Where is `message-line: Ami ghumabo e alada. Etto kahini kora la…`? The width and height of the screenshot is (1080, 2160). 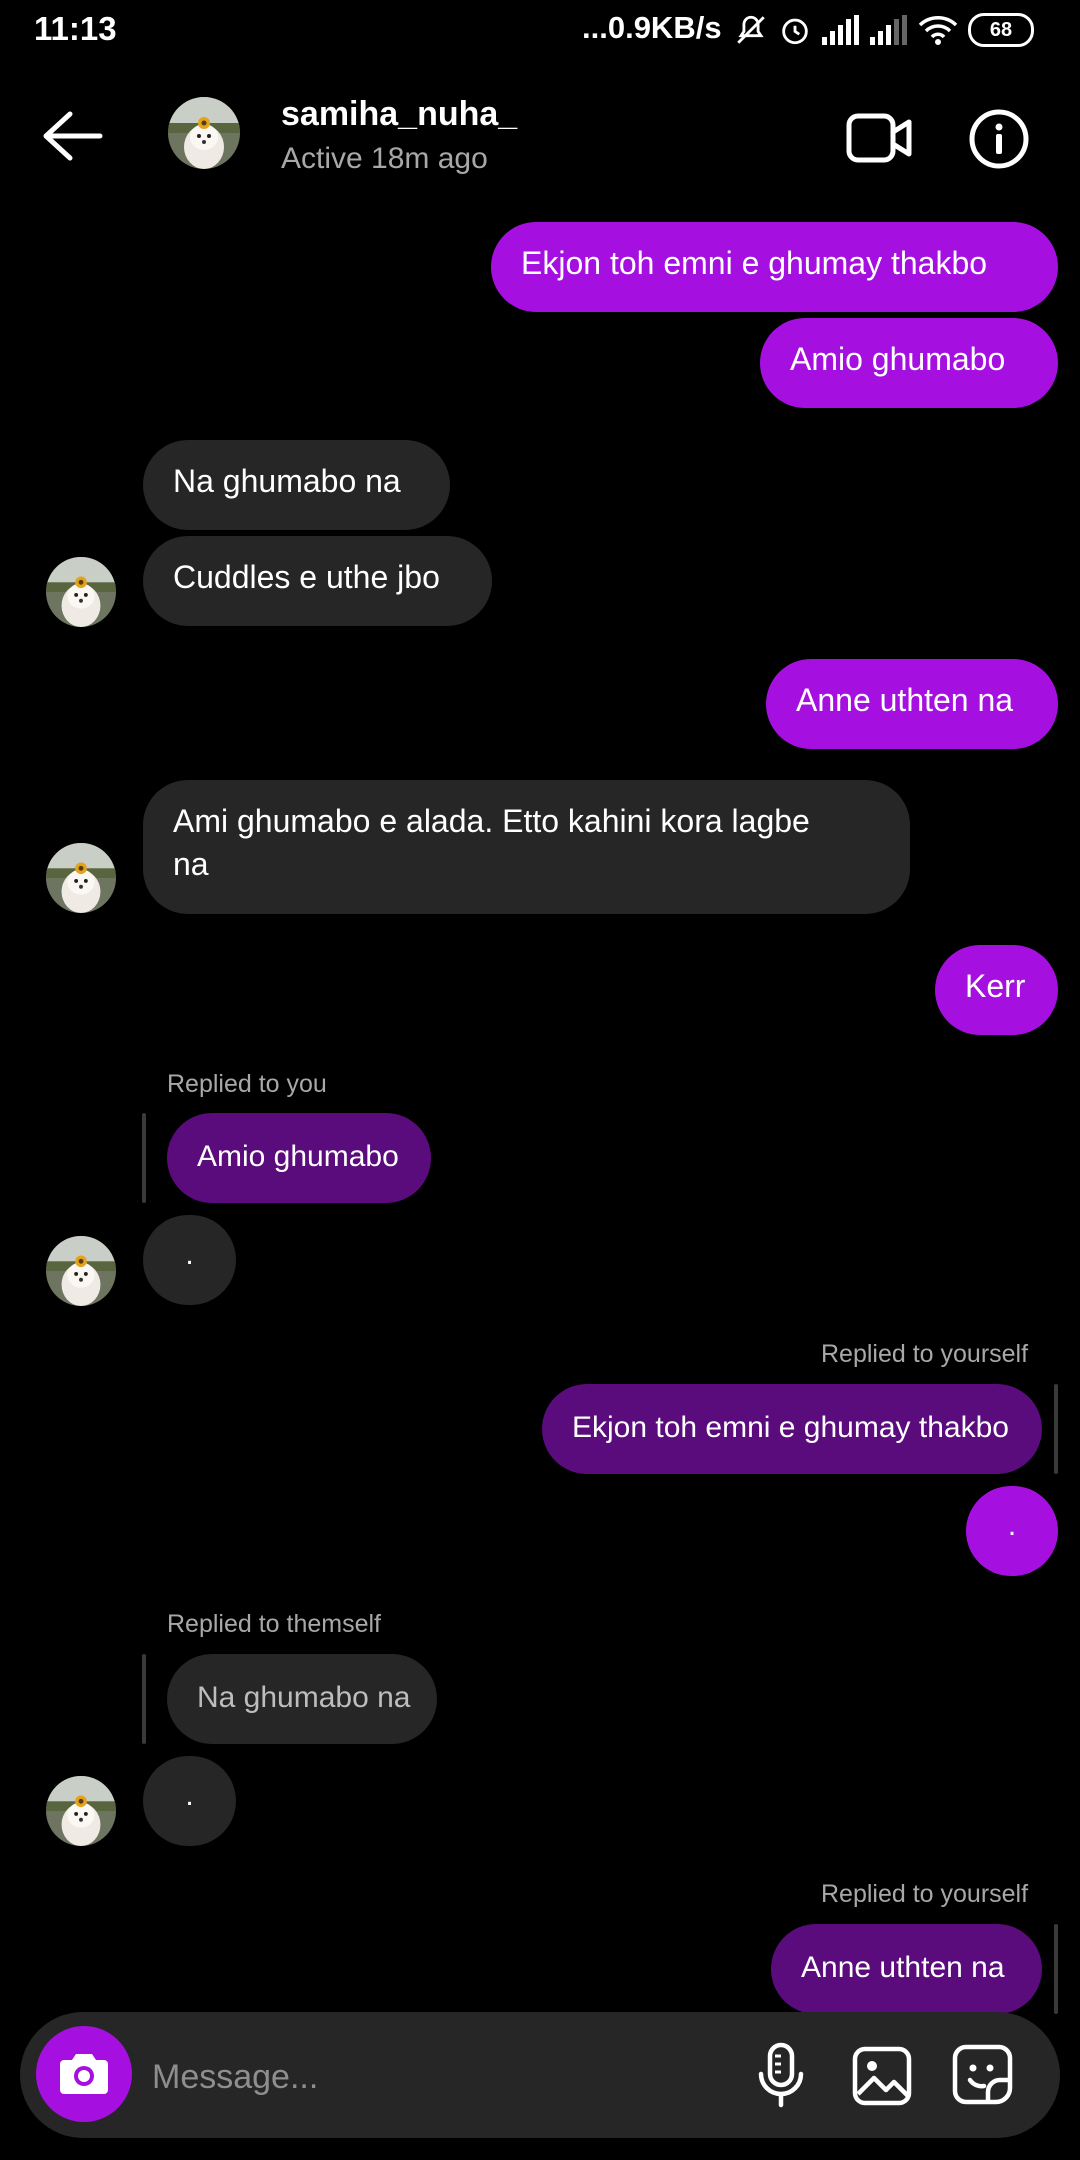
message-line: Ami ghumabo e alada. Etto kahini kora la… is located at coordinates (491, 821).